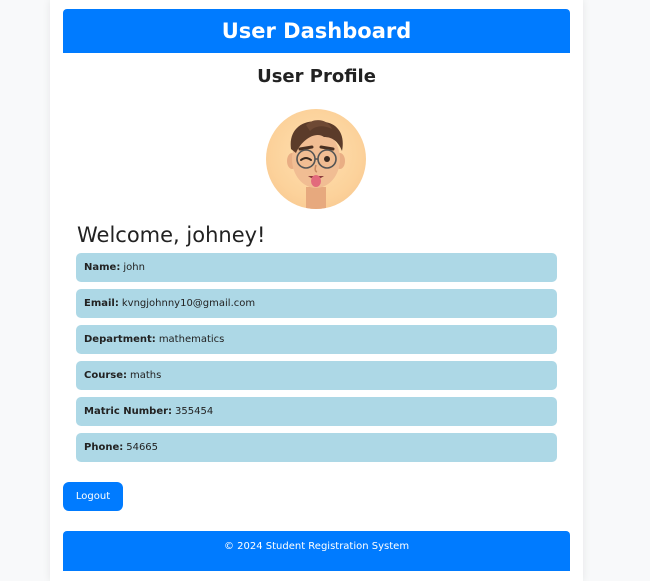 The height and width of the screenshot is (581, 650). Describe the element at coordinates (101, 303) in the screenshot. I see `info-label: Email:` at that location.